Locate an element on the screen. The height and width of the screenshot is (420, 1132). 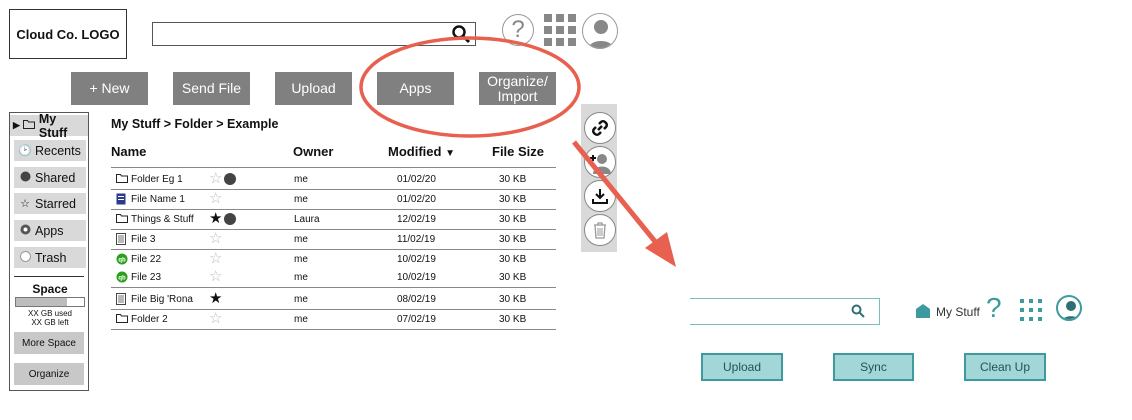
organize-import-button: Organize/ Import is located at coordinates (517, 88).